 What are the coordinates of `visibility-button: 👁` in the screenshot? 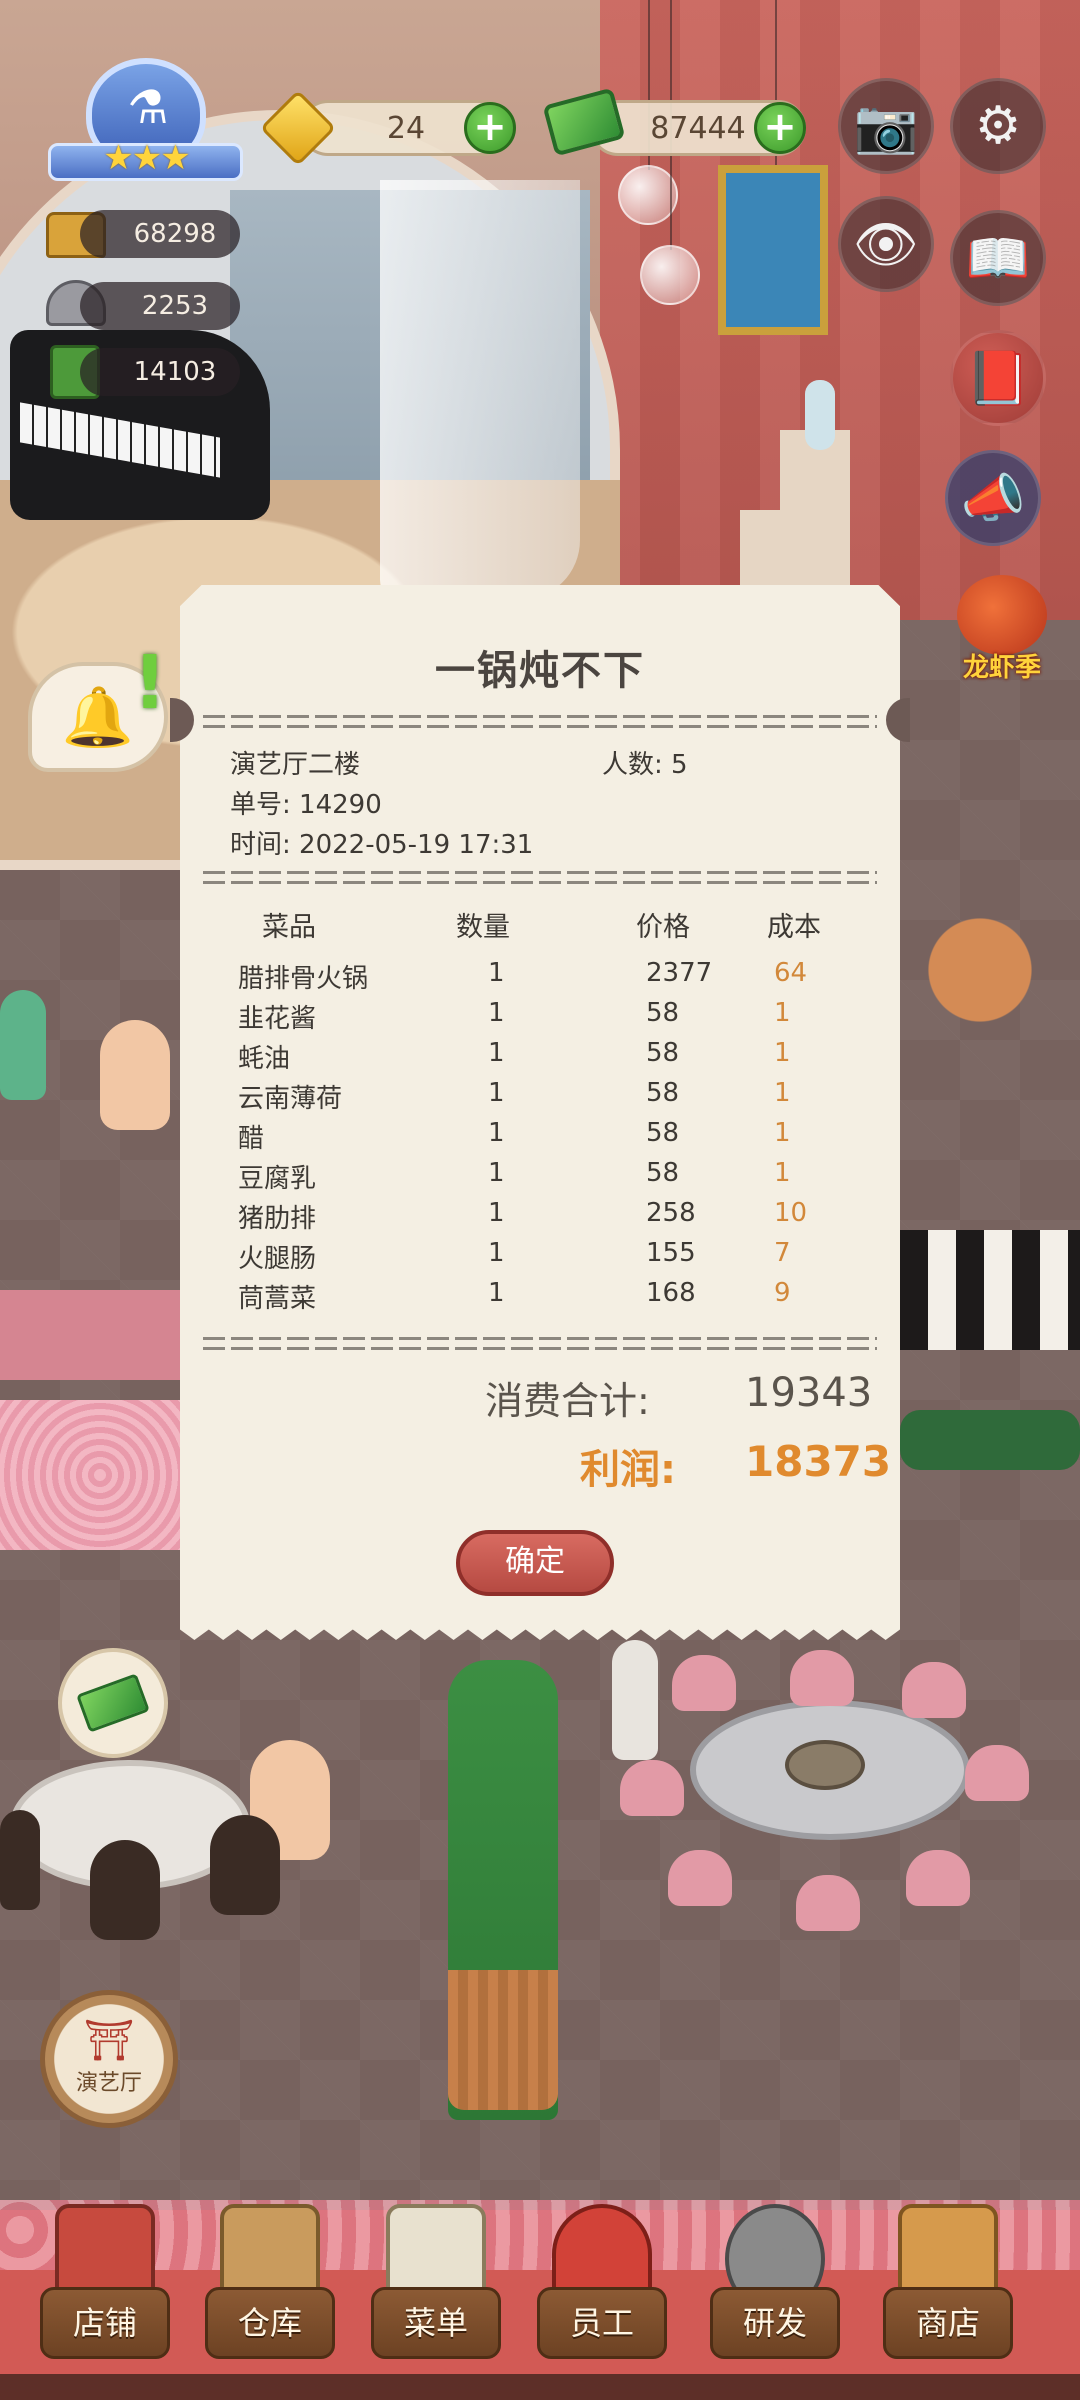 It's located at (886, 244).